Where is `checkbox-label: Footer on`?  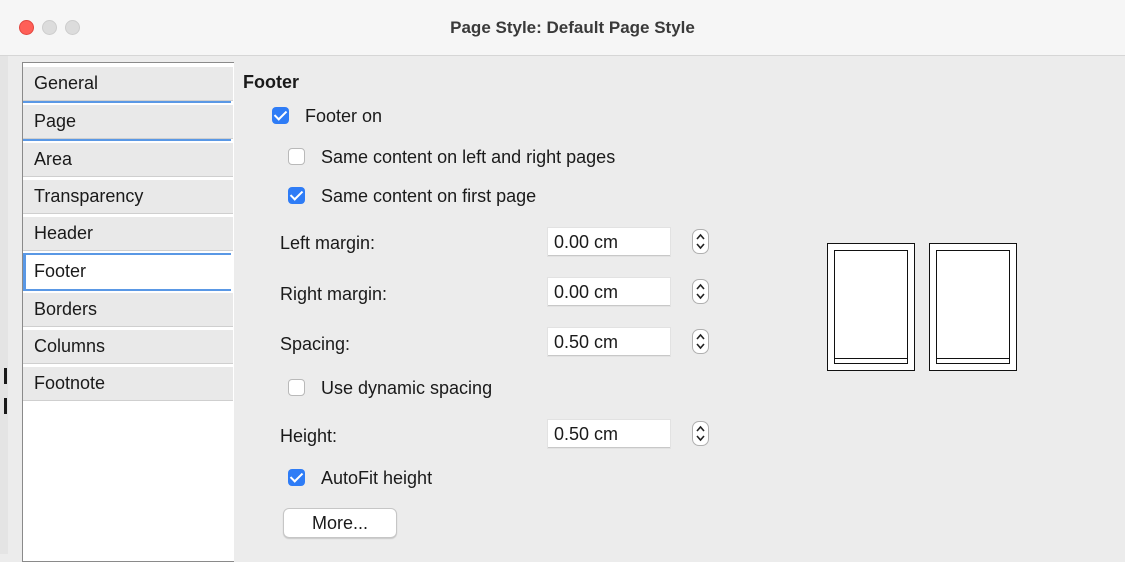
checkbox-label: Footer on is located at coordinates (344, 116).